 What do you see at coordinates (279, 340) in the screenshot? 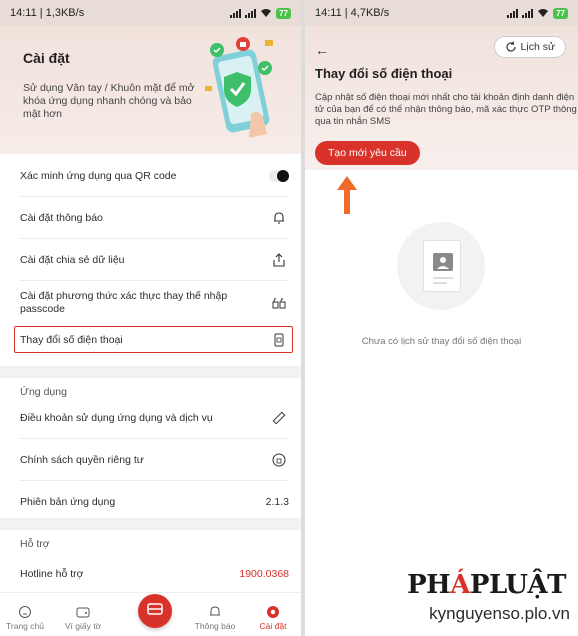
I see `phone-icon` at bounding box center [279, 340].